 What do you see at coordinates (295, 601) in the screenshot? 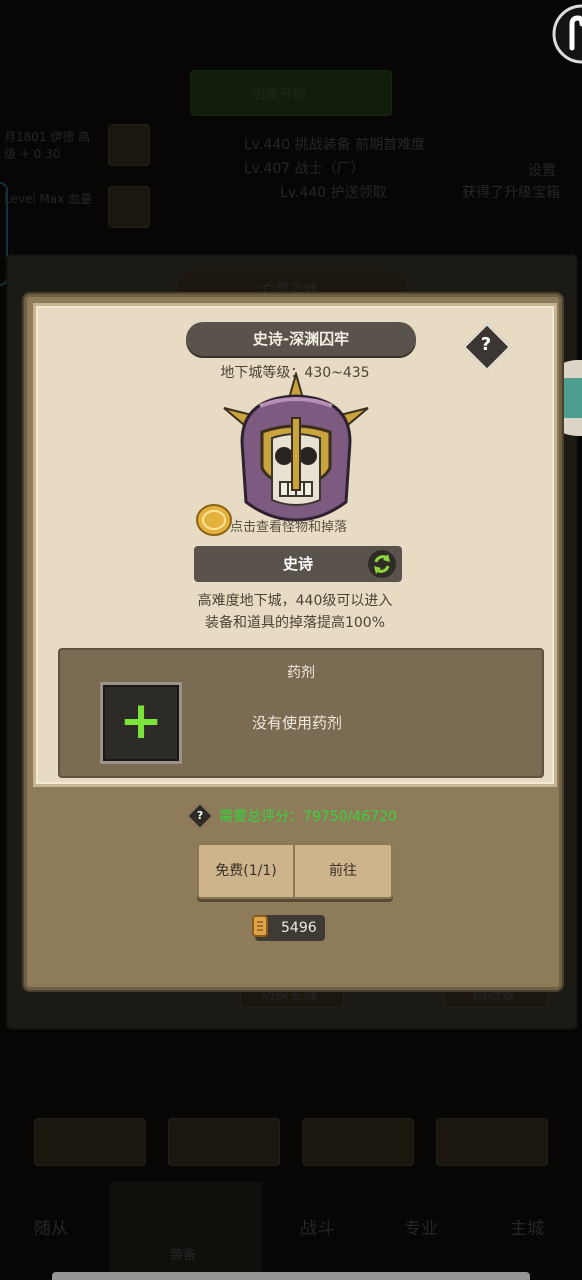
I see `description-line-1: 高难度地下城，440级可以进入` at bounding box center [295, 601].